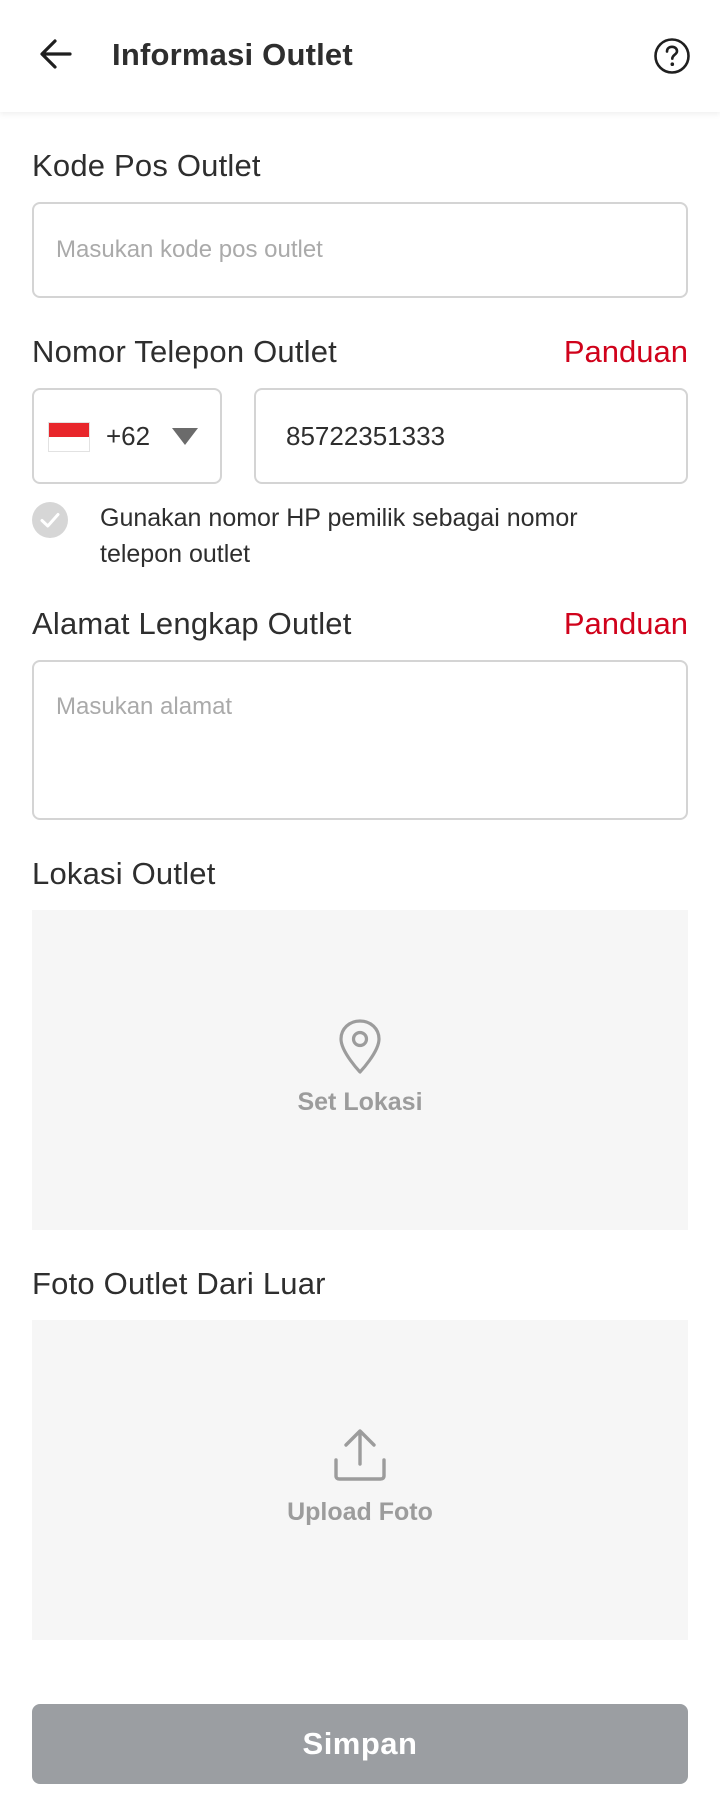 This screenshot has height=1800, width=720. I want to click on phone-input, so click(471, 436).